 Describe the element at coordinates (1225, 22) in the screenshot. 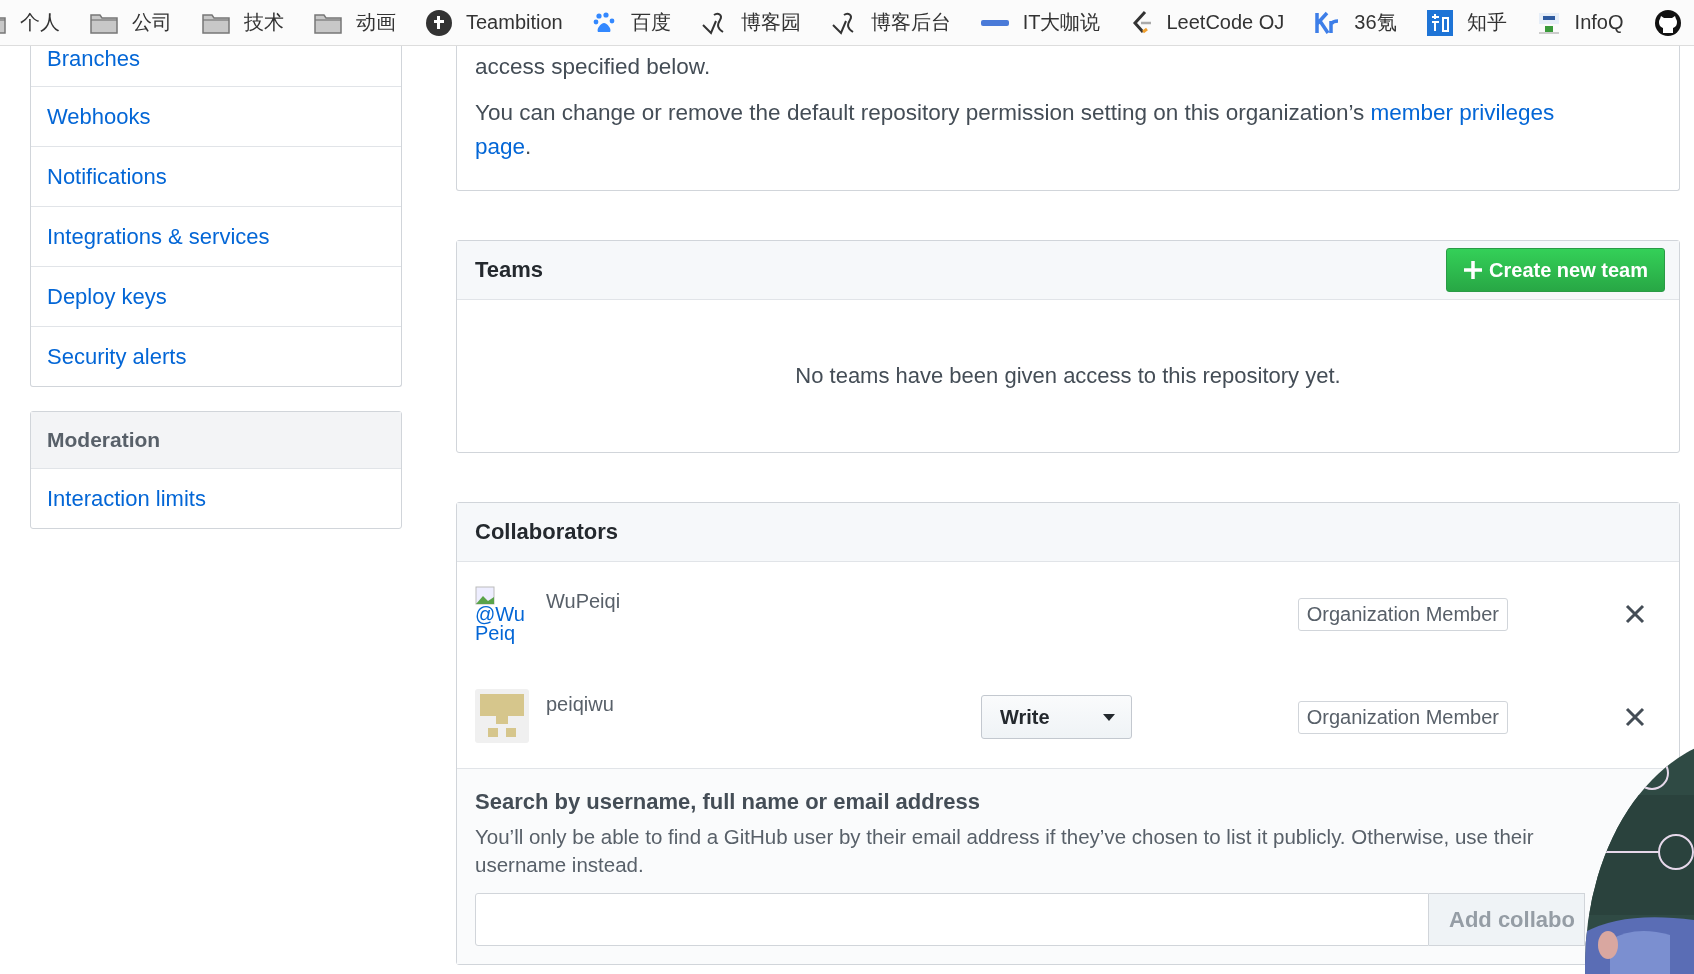

I see `bookmark-link: LeetCode OJ` at that location.